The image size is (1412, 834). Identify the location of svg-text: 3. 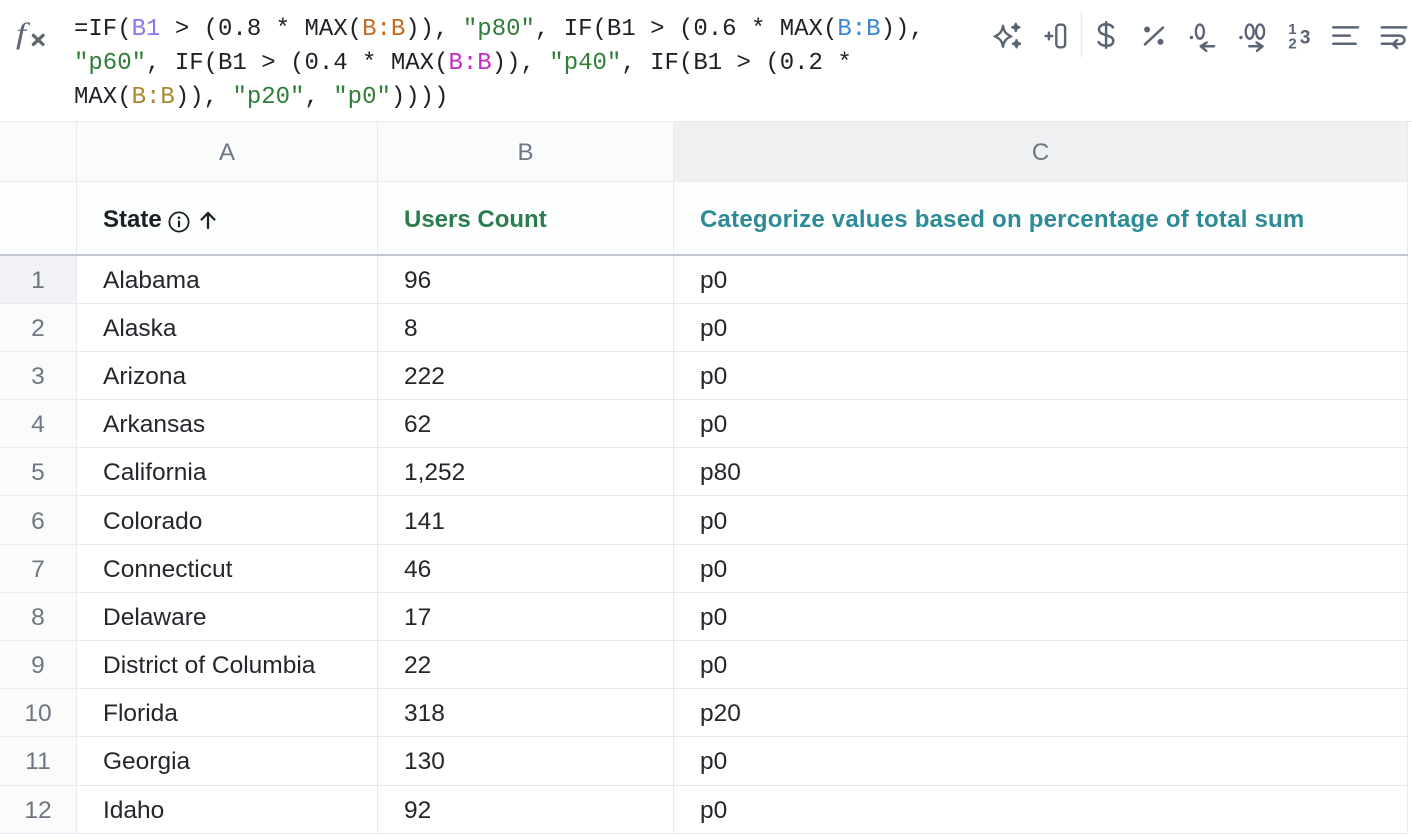
(1305, 37).